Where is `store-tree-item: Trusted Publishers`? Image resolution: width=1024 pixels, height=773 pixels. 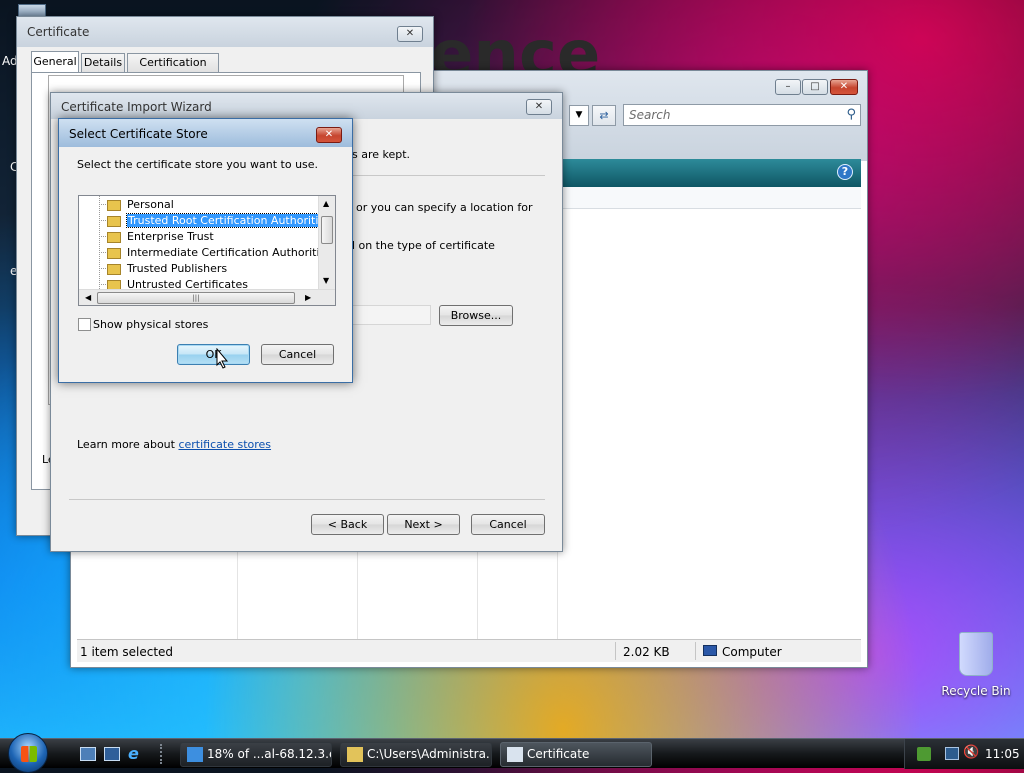
store-tree-item: Trusted Publishers is located at coordinates (163, 269).